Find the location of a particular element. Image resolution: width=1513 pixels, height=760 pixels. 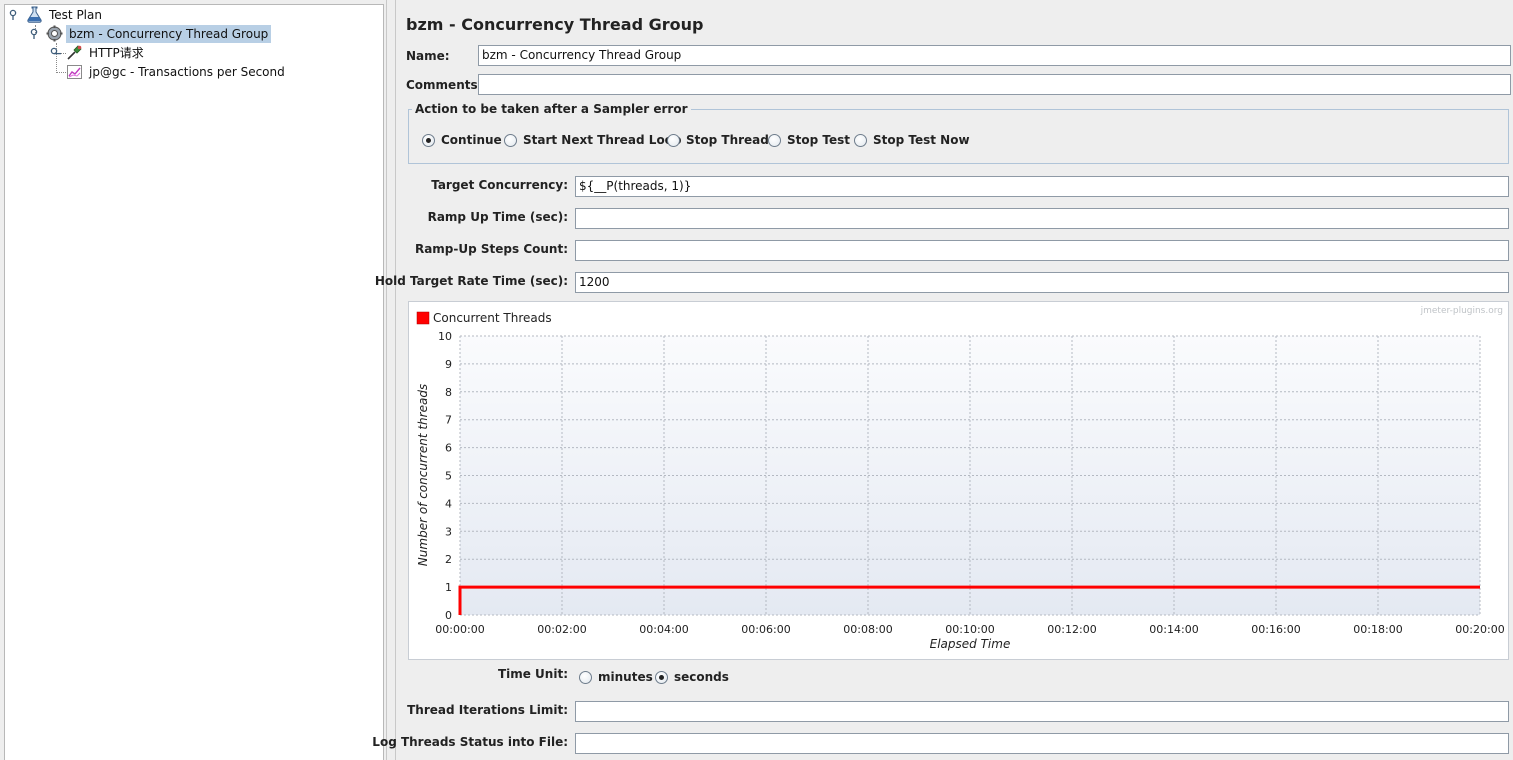

y-tick-label: 6 is located at coordinates (448, 448).